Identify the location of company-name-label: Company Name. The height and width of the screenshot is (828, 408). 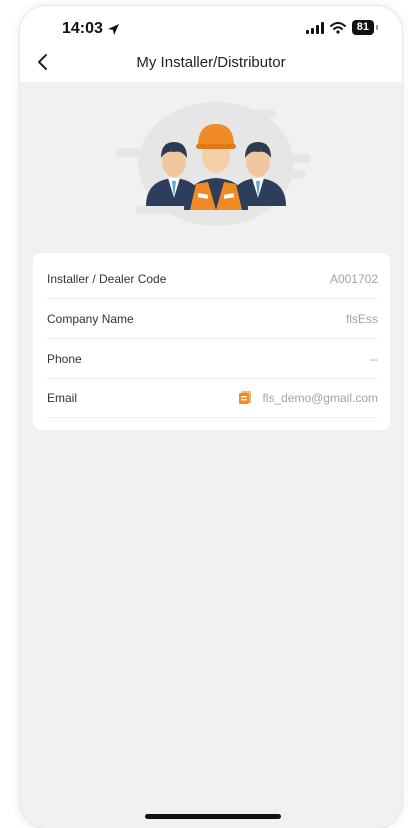
(90, 318).